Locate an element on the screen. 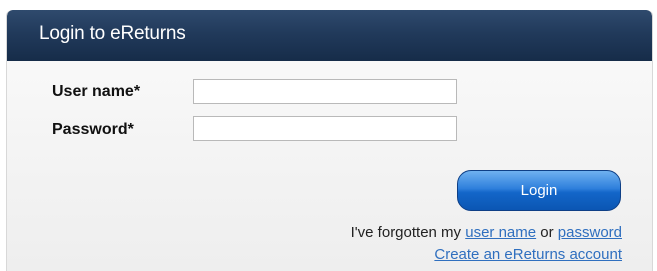 The height and width of the screenshot is (271, 657). panel-title: Login to eReturns is located at coordinates (112, 33).